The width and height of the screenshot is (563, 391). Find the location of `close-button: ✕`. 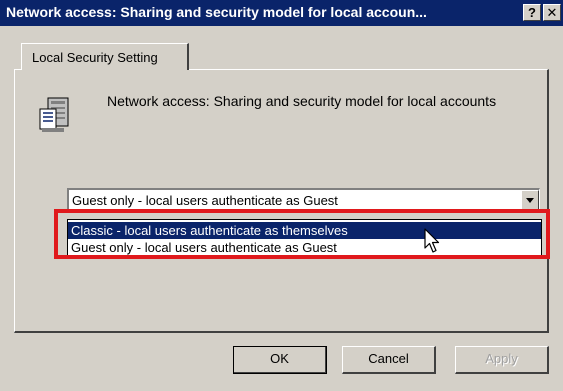

close-button: ✕ is located at coordinates (552, 12).